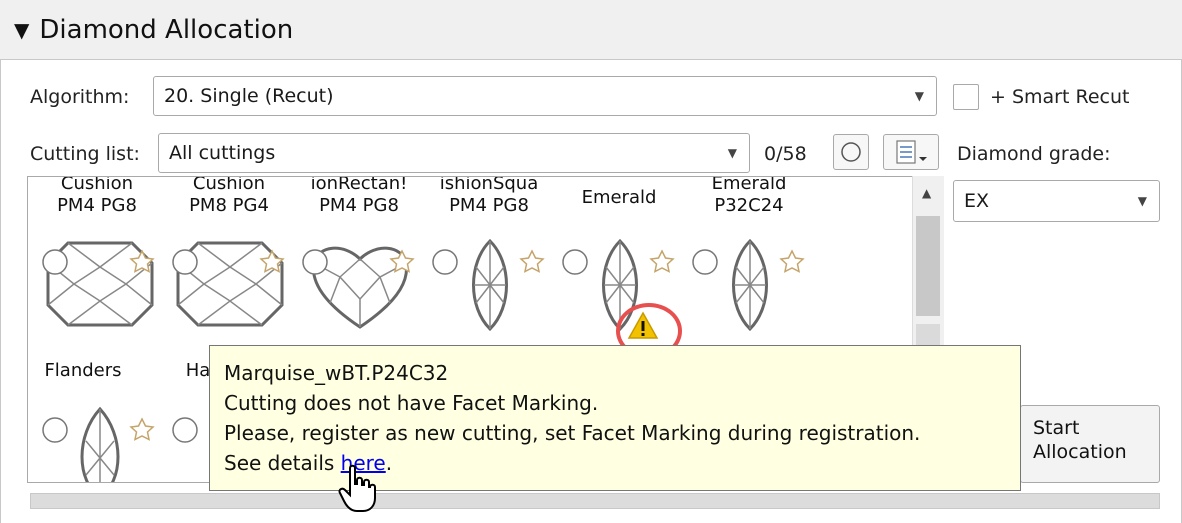  What do you see at coordinates (222, 153) in the screenshot?
I see `cutting-list-select-value: All cuttings` at bounding box center [222, 153].